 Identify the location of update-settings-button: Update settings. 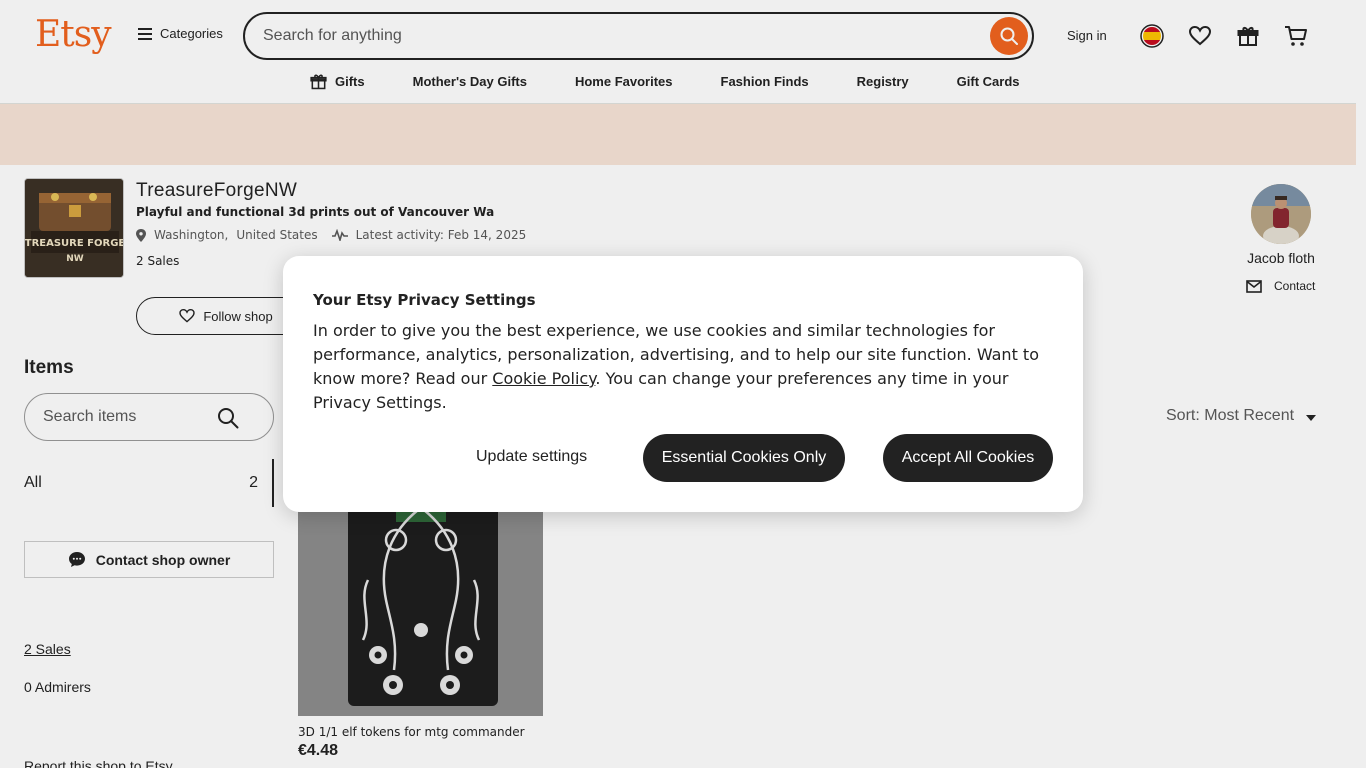
(531, 457).